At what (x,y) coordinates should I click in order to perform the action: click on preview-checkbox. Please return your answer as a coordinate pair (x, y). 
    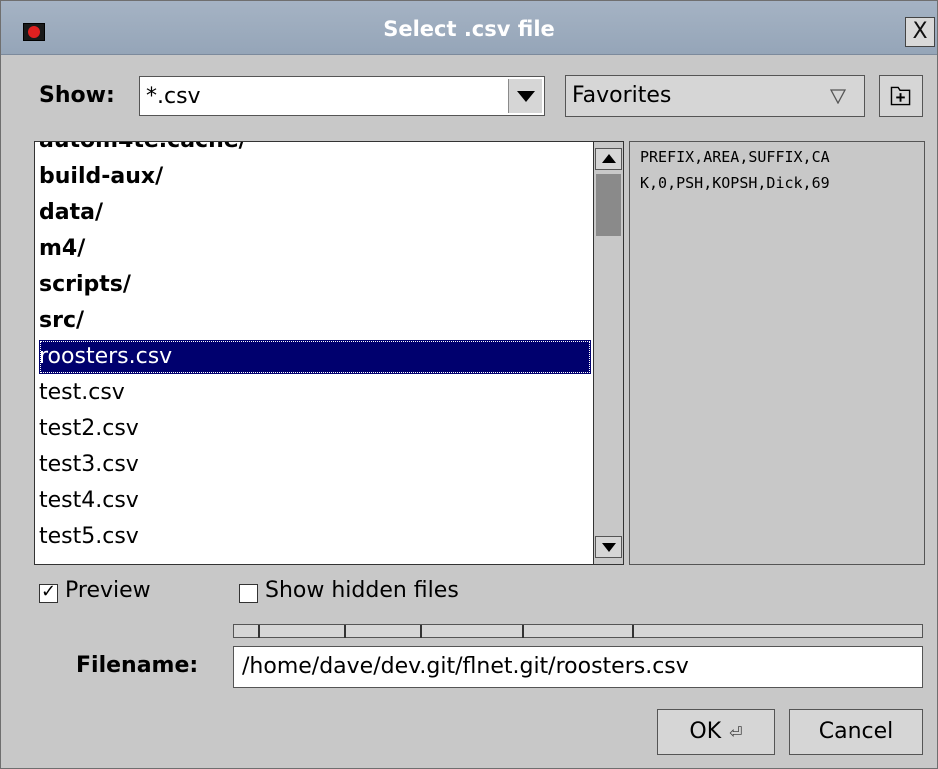
    Looking at the image, I should click on (48, 592).